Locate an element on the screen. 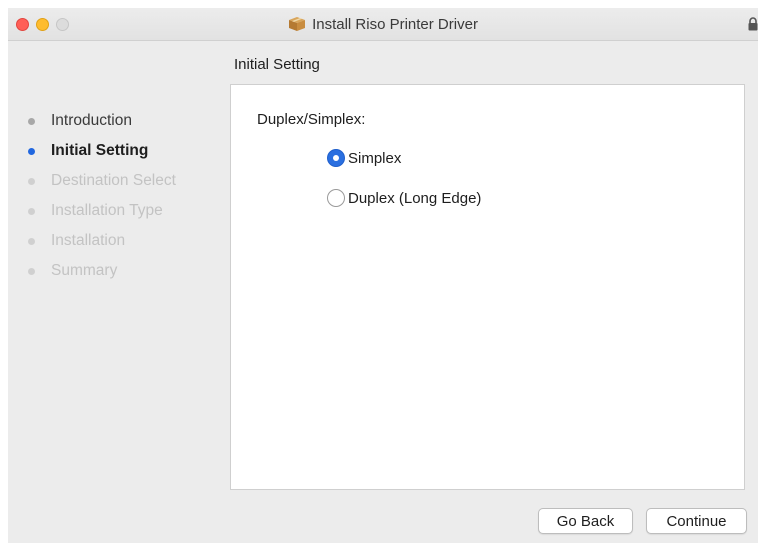 The image size is (758, 543). sidebar-item-introduction: Introduction is located at coordinates (115, 121).